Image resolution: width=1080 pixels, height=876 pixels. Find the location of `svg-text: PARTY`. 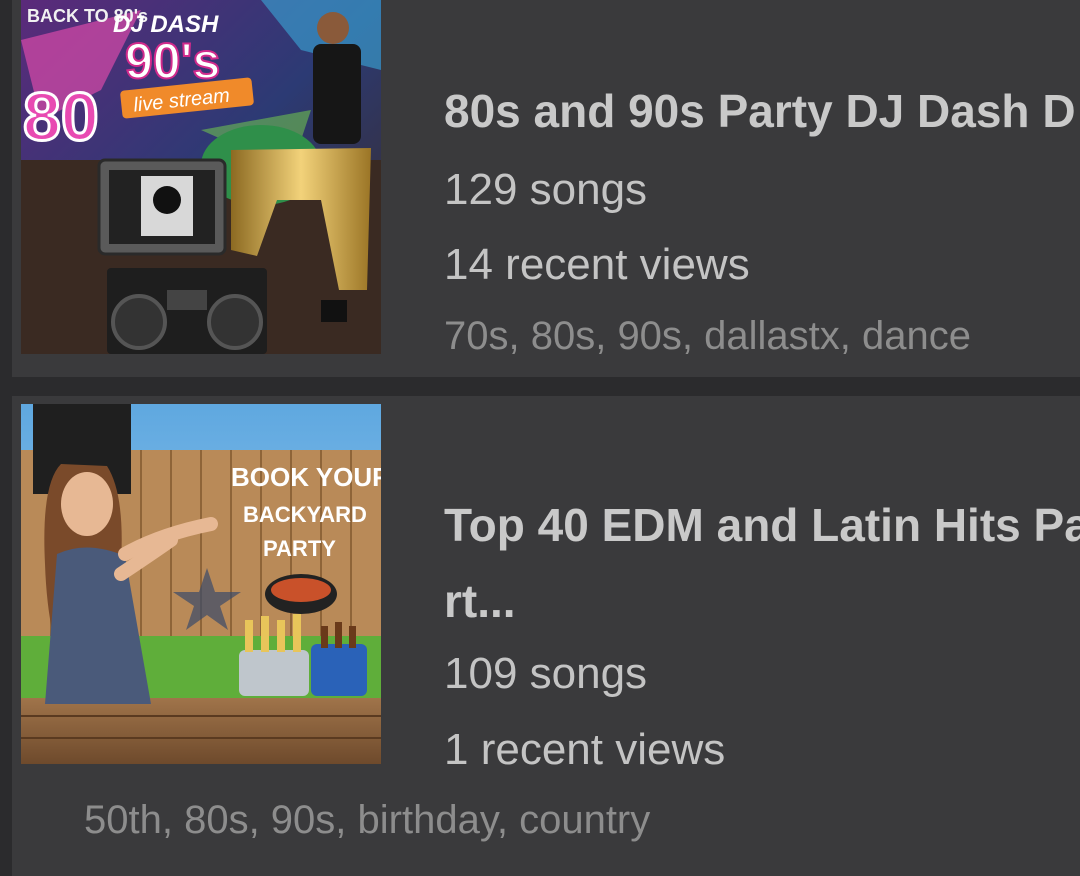

svg-text: PARTY is located at coordinates (299, 548).